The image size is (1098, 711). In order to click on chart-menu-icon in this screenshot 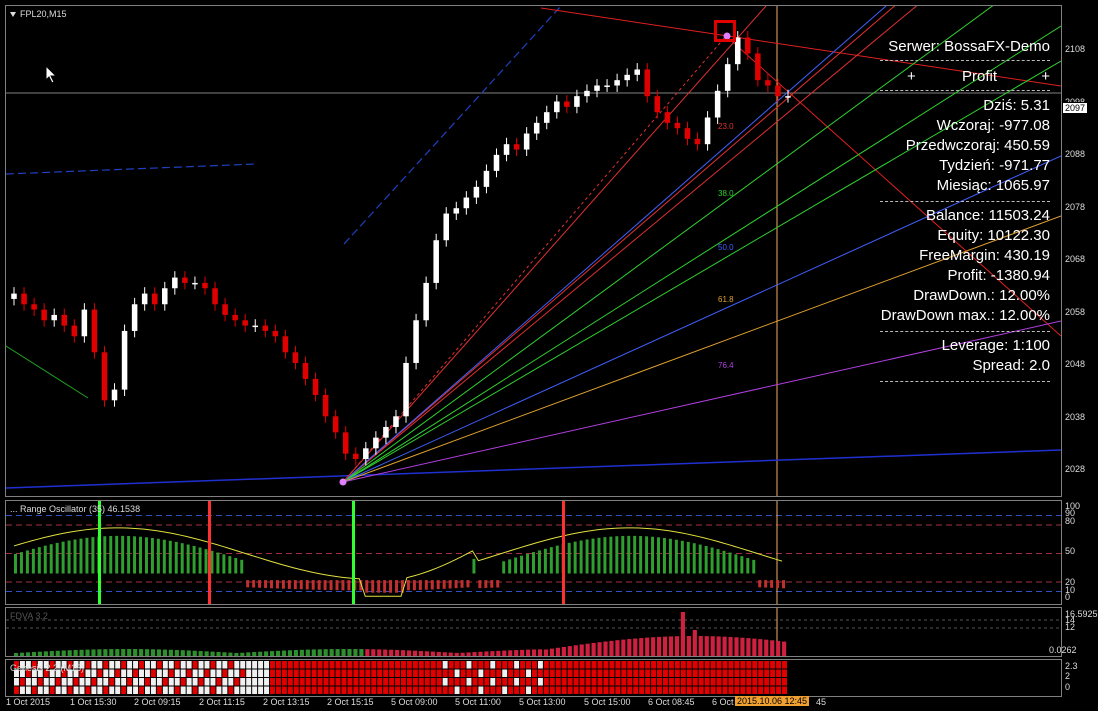, I will do `click(13, 15)`.